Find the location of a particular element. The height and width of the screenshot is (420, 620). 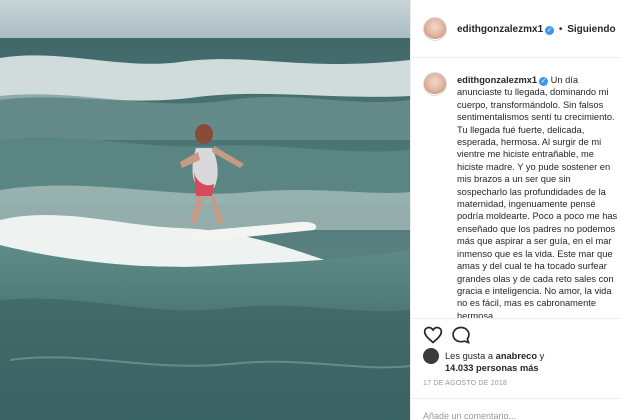

comment-bubble-icon is located at coordinates (461, 335).